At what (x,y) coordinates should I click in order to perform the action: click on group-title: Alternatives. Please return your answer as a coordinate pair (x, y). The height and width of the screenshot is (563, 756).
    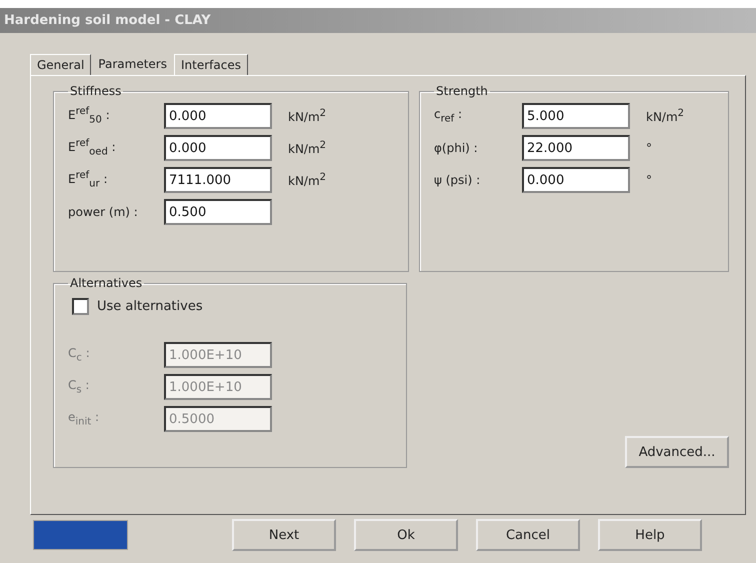
    Looking at the image, I should click on (106, 283).